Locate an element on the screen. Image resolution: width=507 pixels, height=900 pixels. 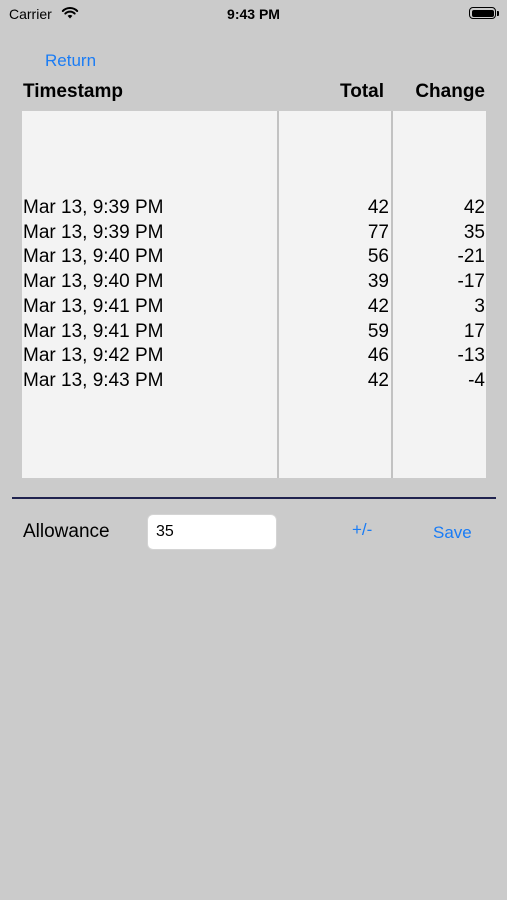
plus-minus-button: +/- is located at coordinates (362, 530).